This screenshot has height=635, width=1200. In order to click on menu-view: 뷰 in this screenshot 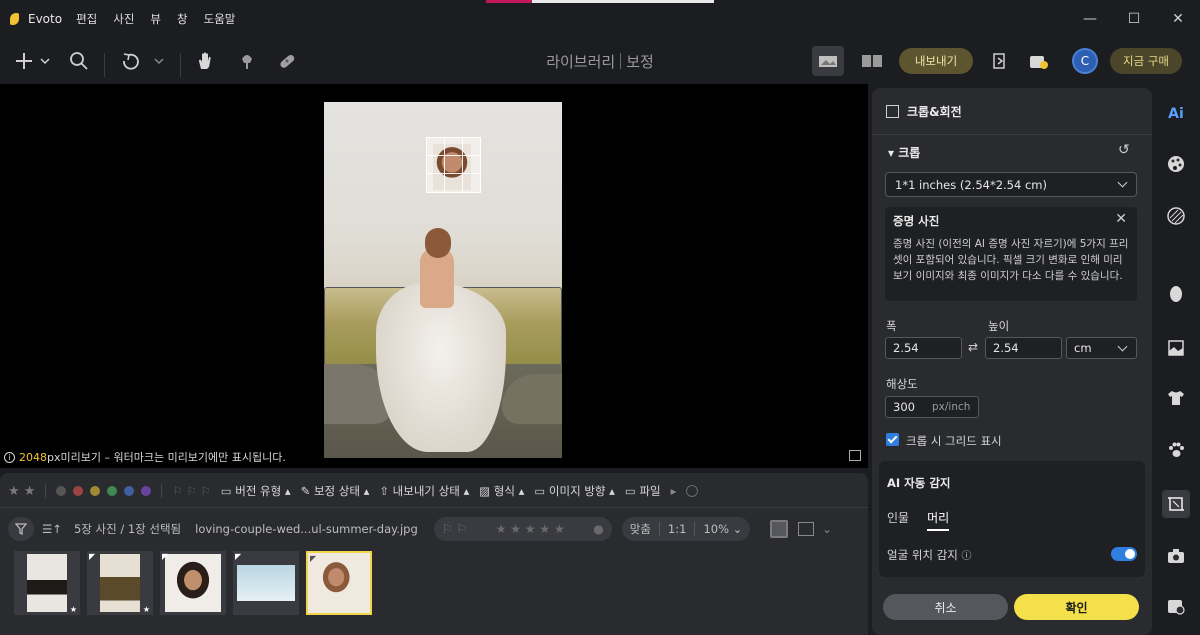, I will do `click(155, 19)`.